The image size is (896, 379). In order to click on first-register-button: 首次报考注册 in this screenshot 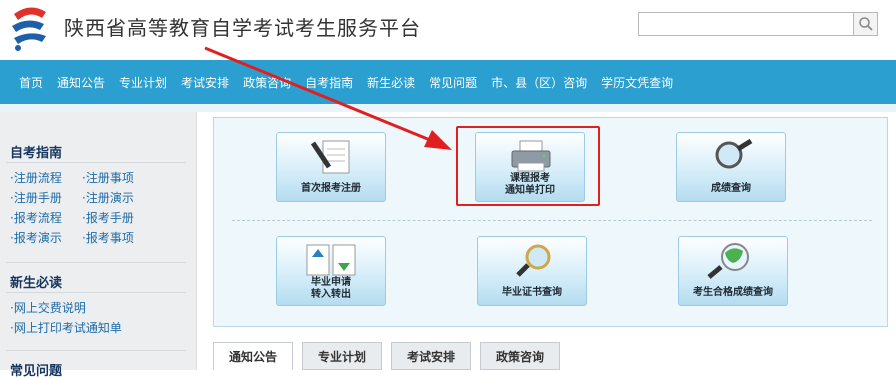, I will do `click(331, 167)`.